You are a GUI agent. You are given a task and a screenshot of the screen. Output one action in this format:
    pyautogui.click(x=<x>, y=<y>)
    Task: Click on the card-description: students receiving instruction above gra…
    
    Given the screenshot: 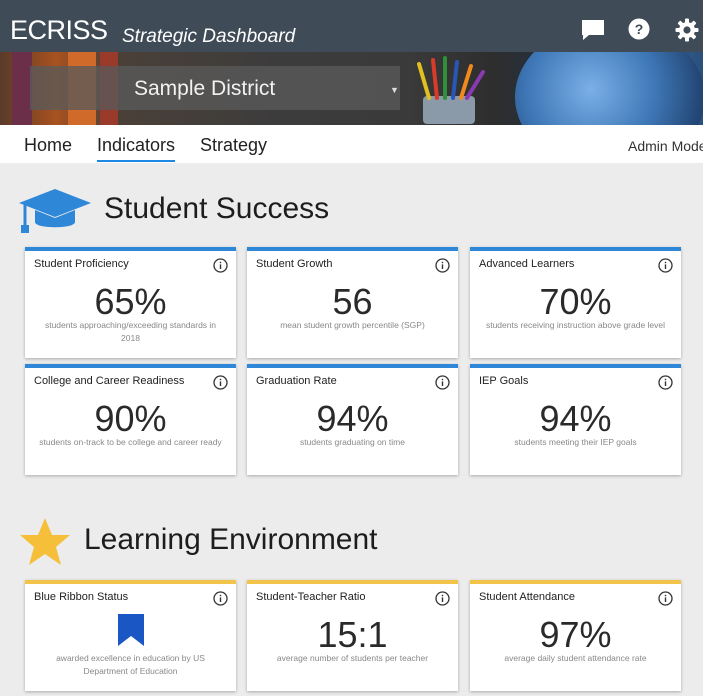 What is the action you would take?
    pyautogui.click(x=575, y=325)
    